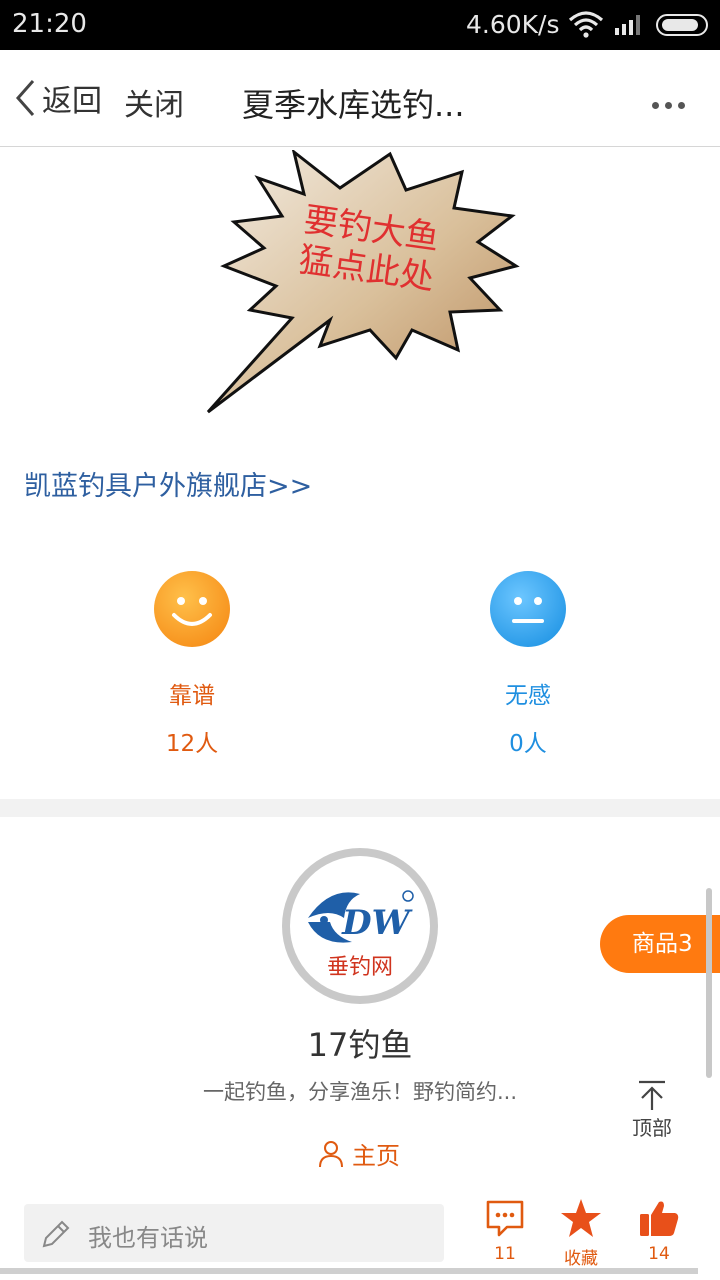 The image size is (720, 1280). What do you see at coordinates (360, 808) in the screenshot?
I see `section-divider` at bounding box center [360, 808].